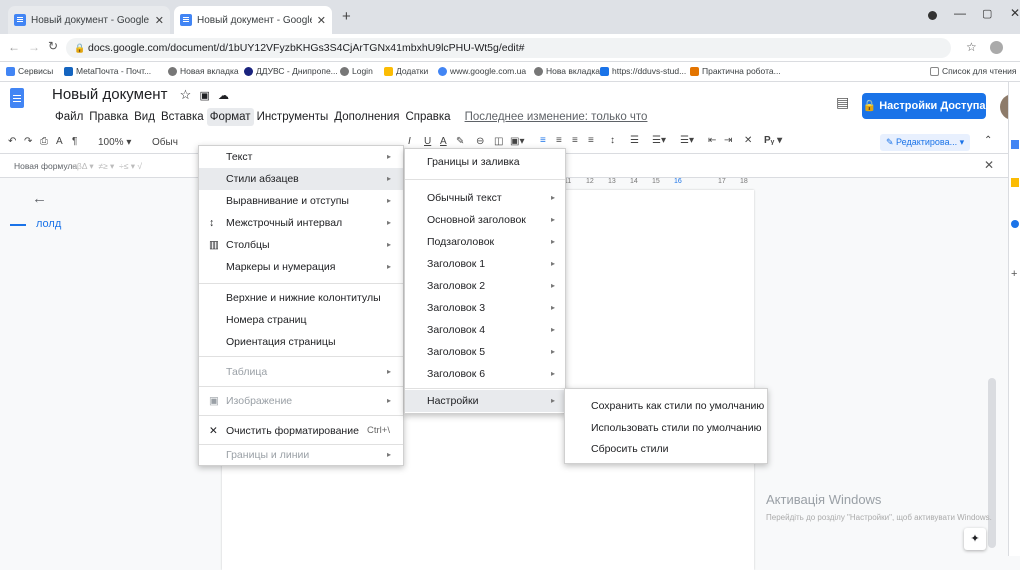 The height and width of the screenshot is (570, 1020). I want to click on bookmark-item: Login, so click(356, 71).